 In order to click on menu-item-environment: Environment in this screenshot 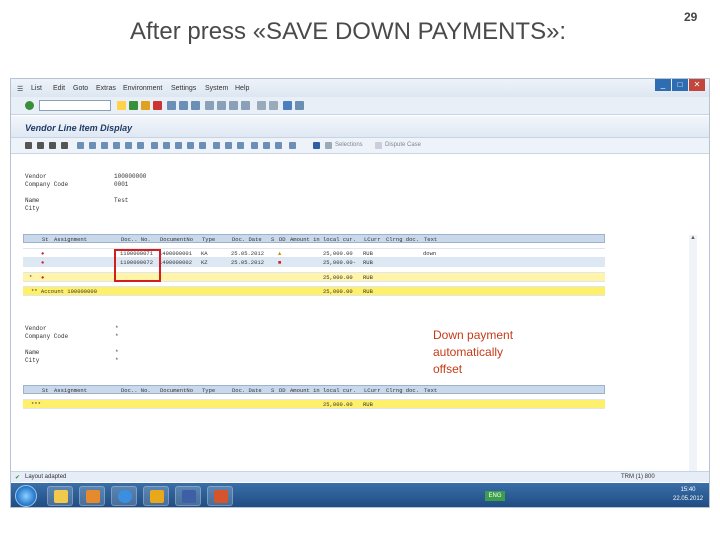, I will do `click(142, 88)`.